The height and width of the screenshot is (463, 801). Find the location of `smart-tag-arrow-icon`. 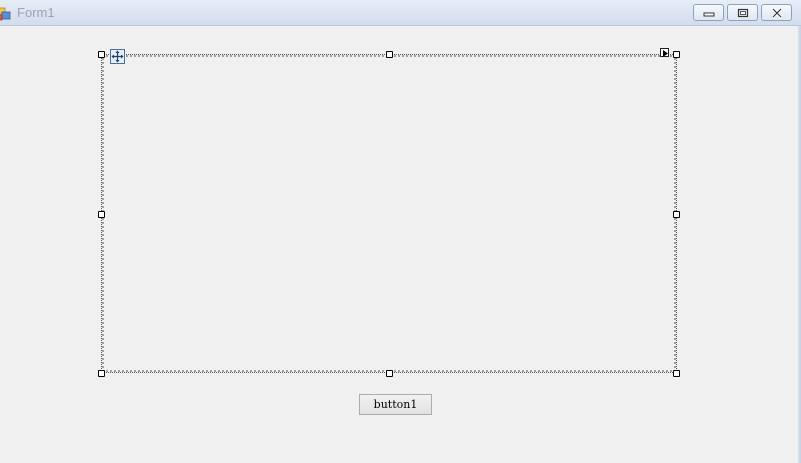

smart-tag-arrow-icon is located at coordinates (665, 53).